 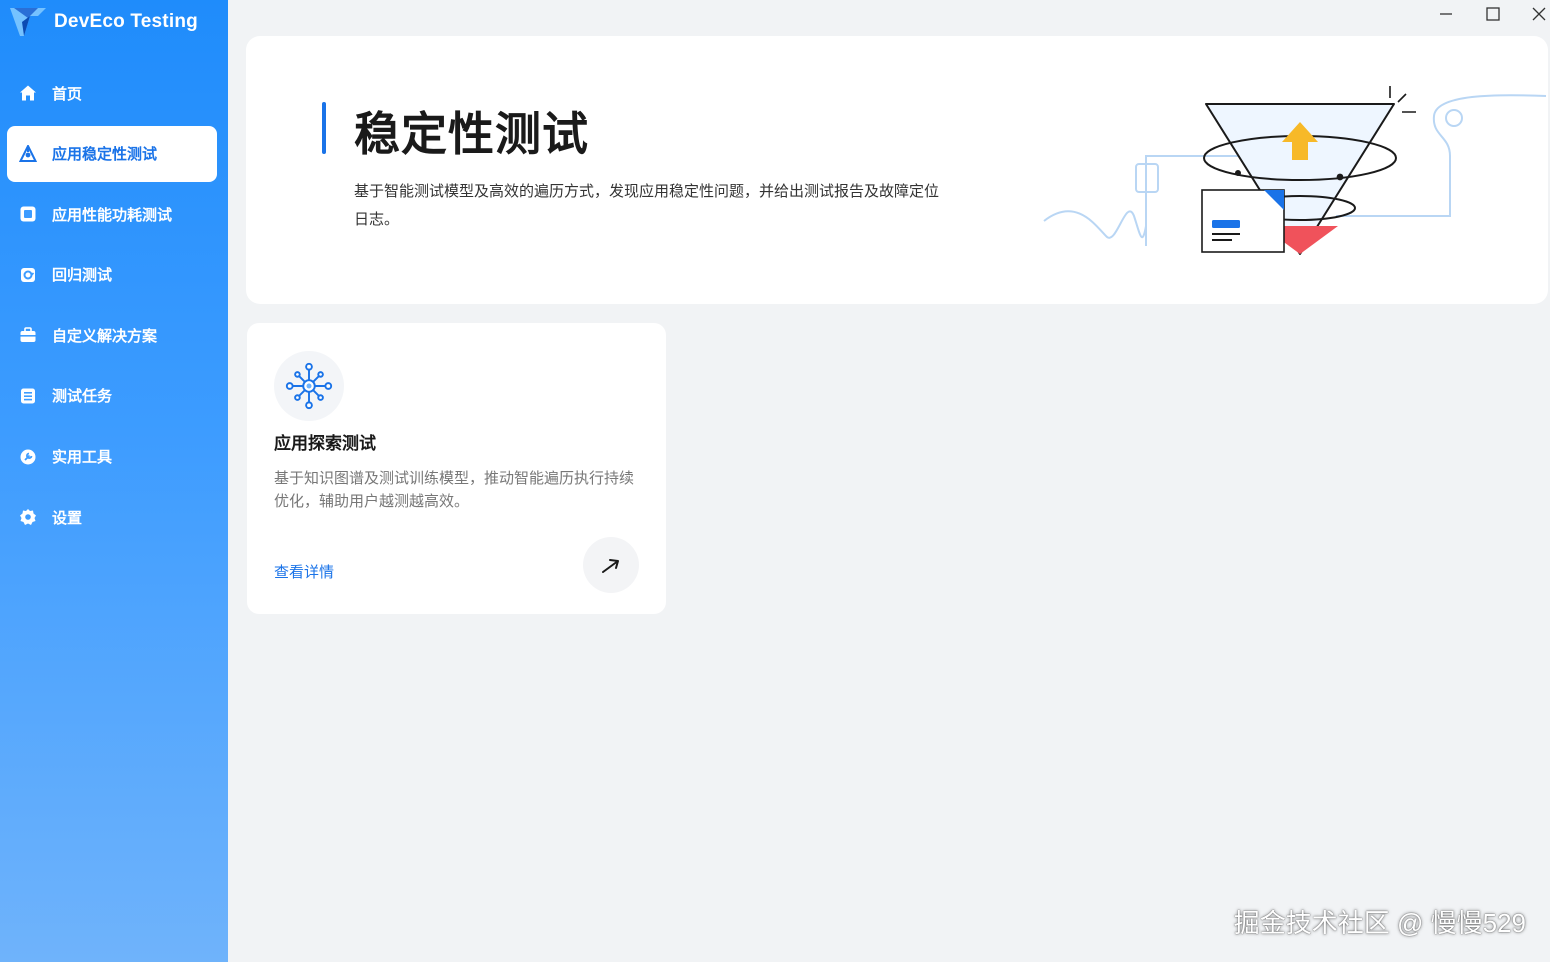 What do you see at coordinates (28, 22) in the screenshot?
I see `deveco-logo-icon` at bounding box center [28, 22].